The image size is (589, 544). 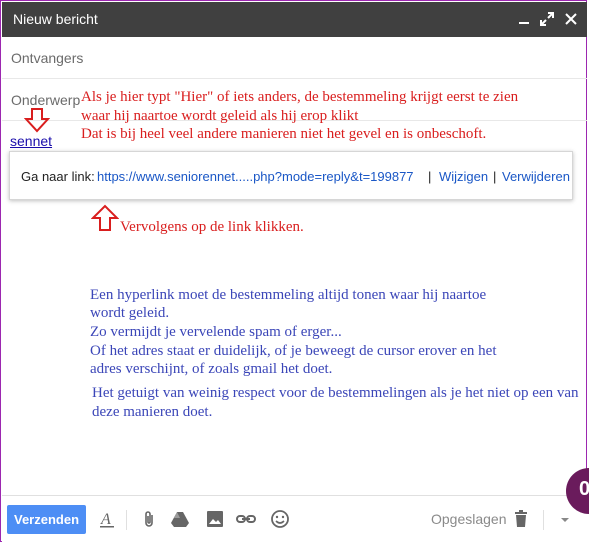 I want to click on minimize-icon, so click(x=524, y=19).